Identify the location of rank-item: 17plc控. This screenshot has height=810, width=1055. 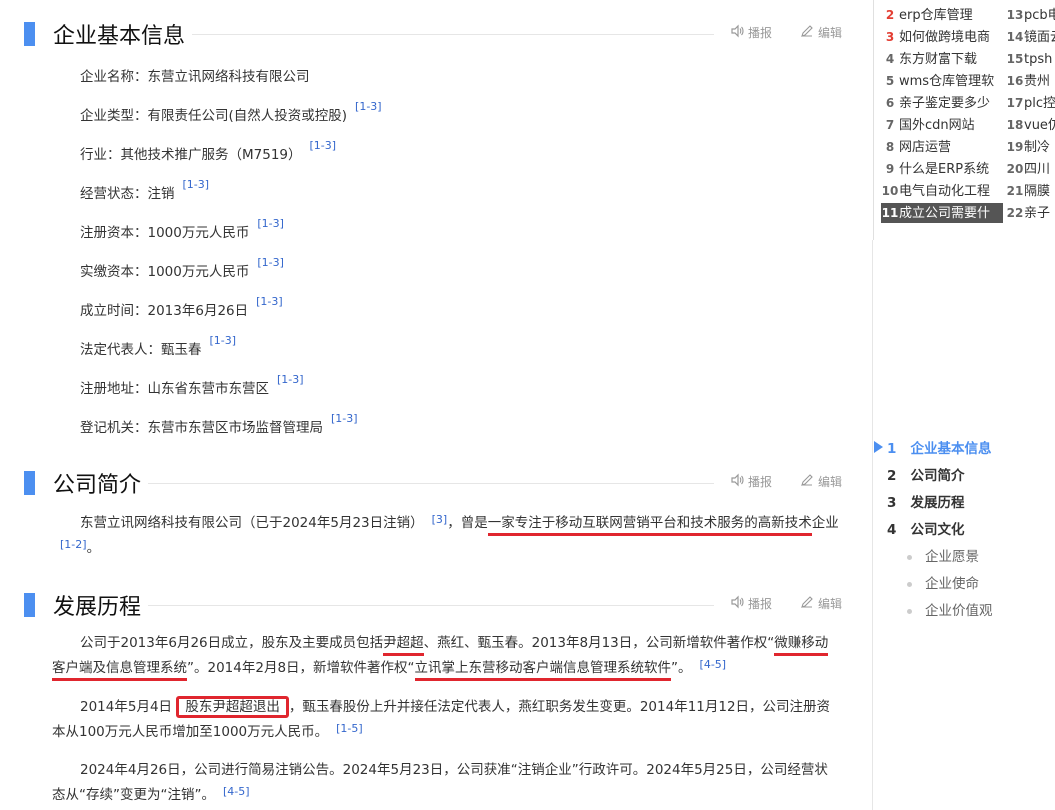
(1030, 103).